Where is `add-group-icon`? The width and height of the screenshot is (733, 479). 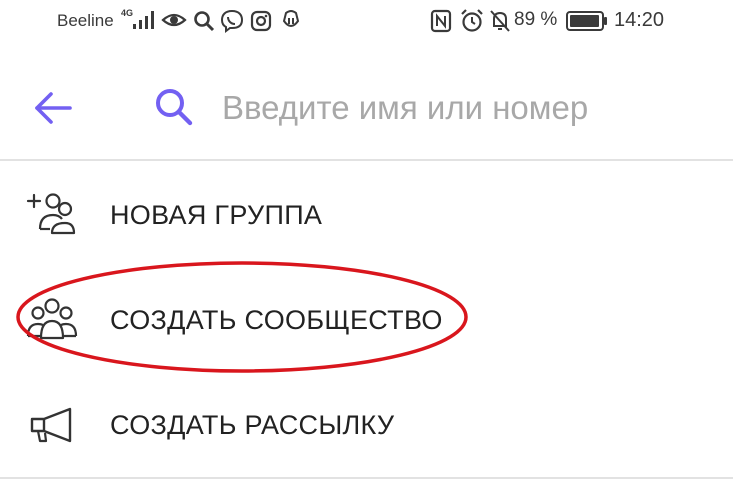
add-group-icon is located at coordinates (51, 214).